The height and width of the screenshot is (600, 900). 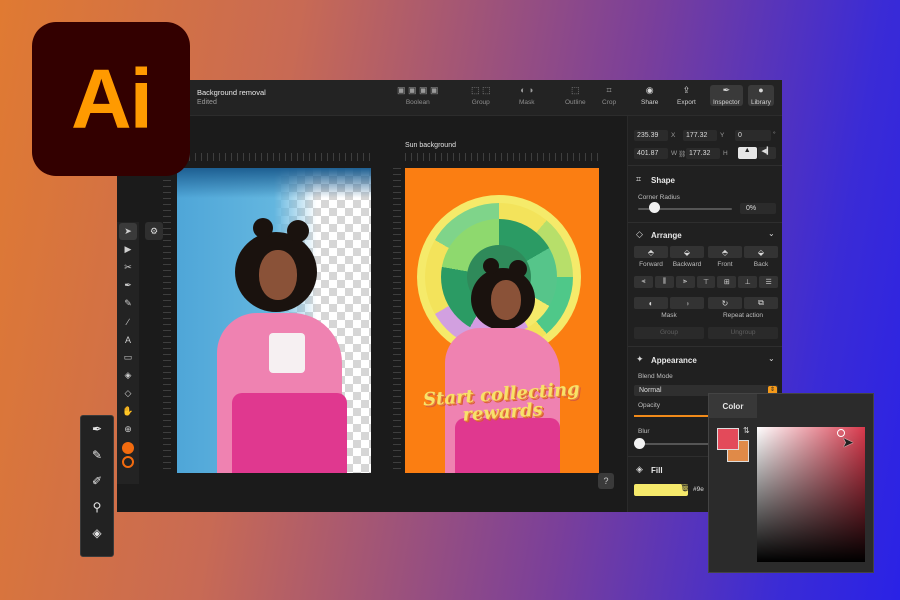 I want to click on repeat-button: ↻, so click(x=725, y=303).